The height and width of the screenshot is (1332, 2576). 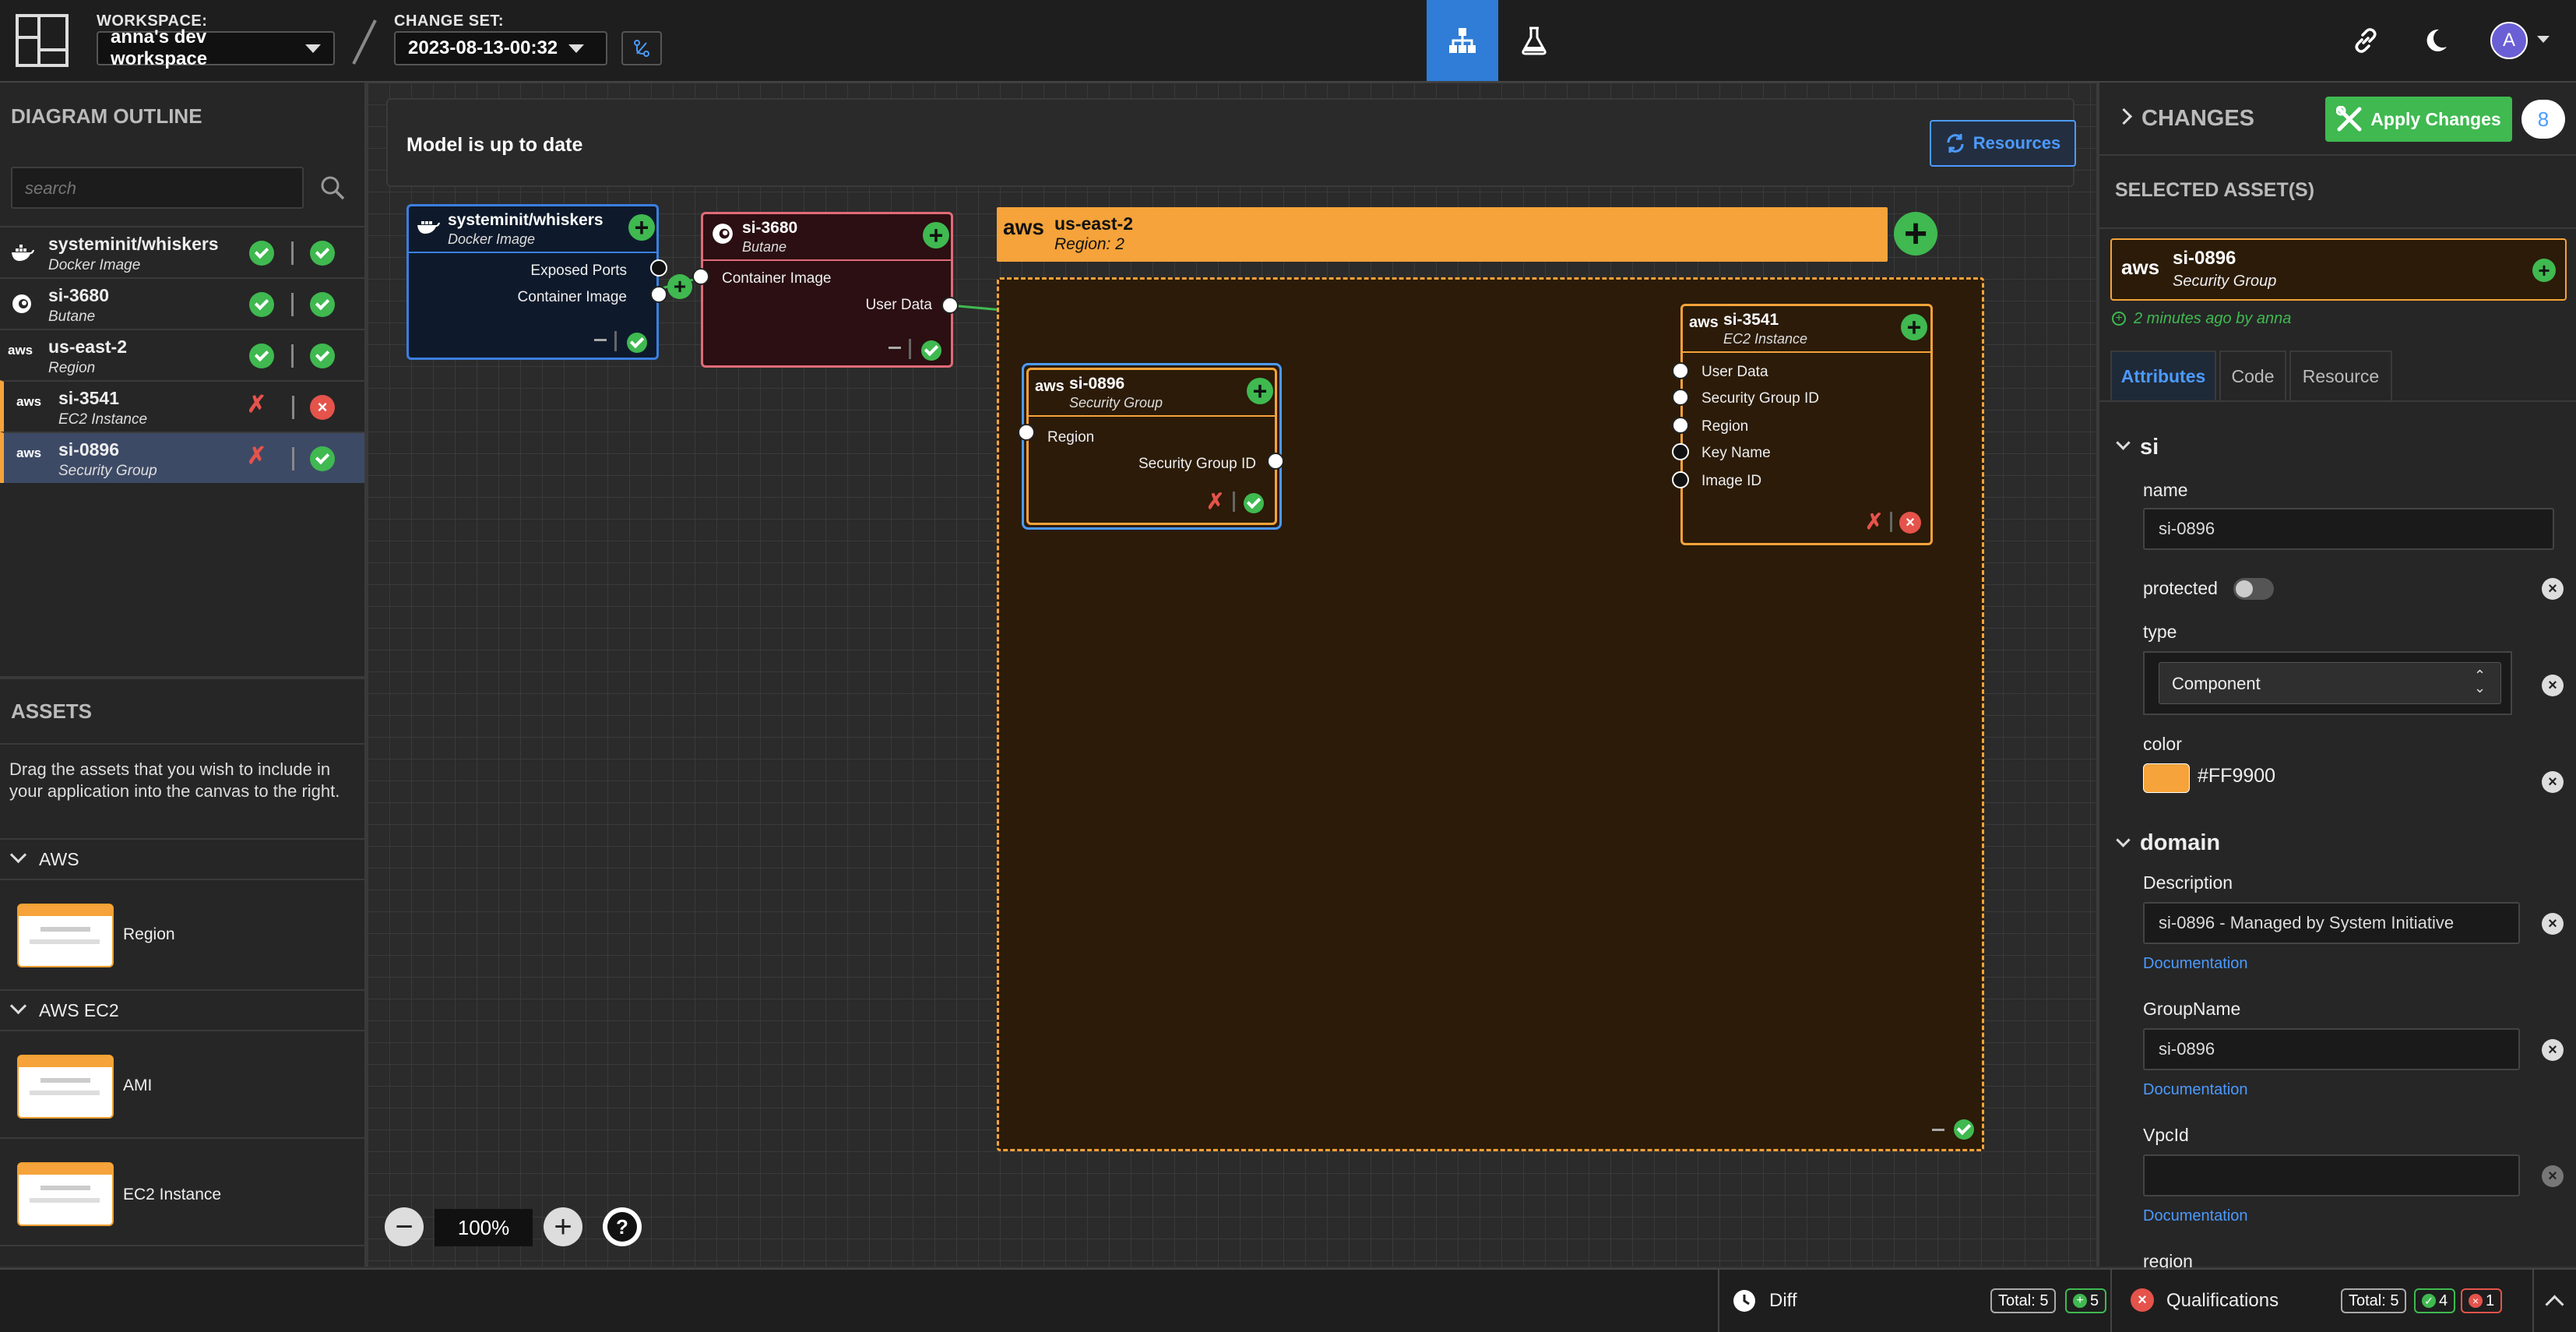 I want to click on socket-security-group-id-out, so click(x=1275, y=461).